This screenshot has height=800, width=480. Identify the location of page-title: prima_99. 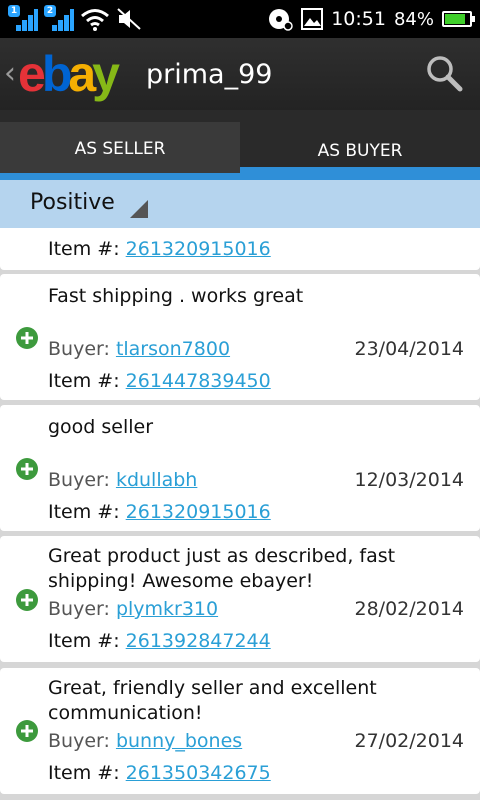
(209, 74).